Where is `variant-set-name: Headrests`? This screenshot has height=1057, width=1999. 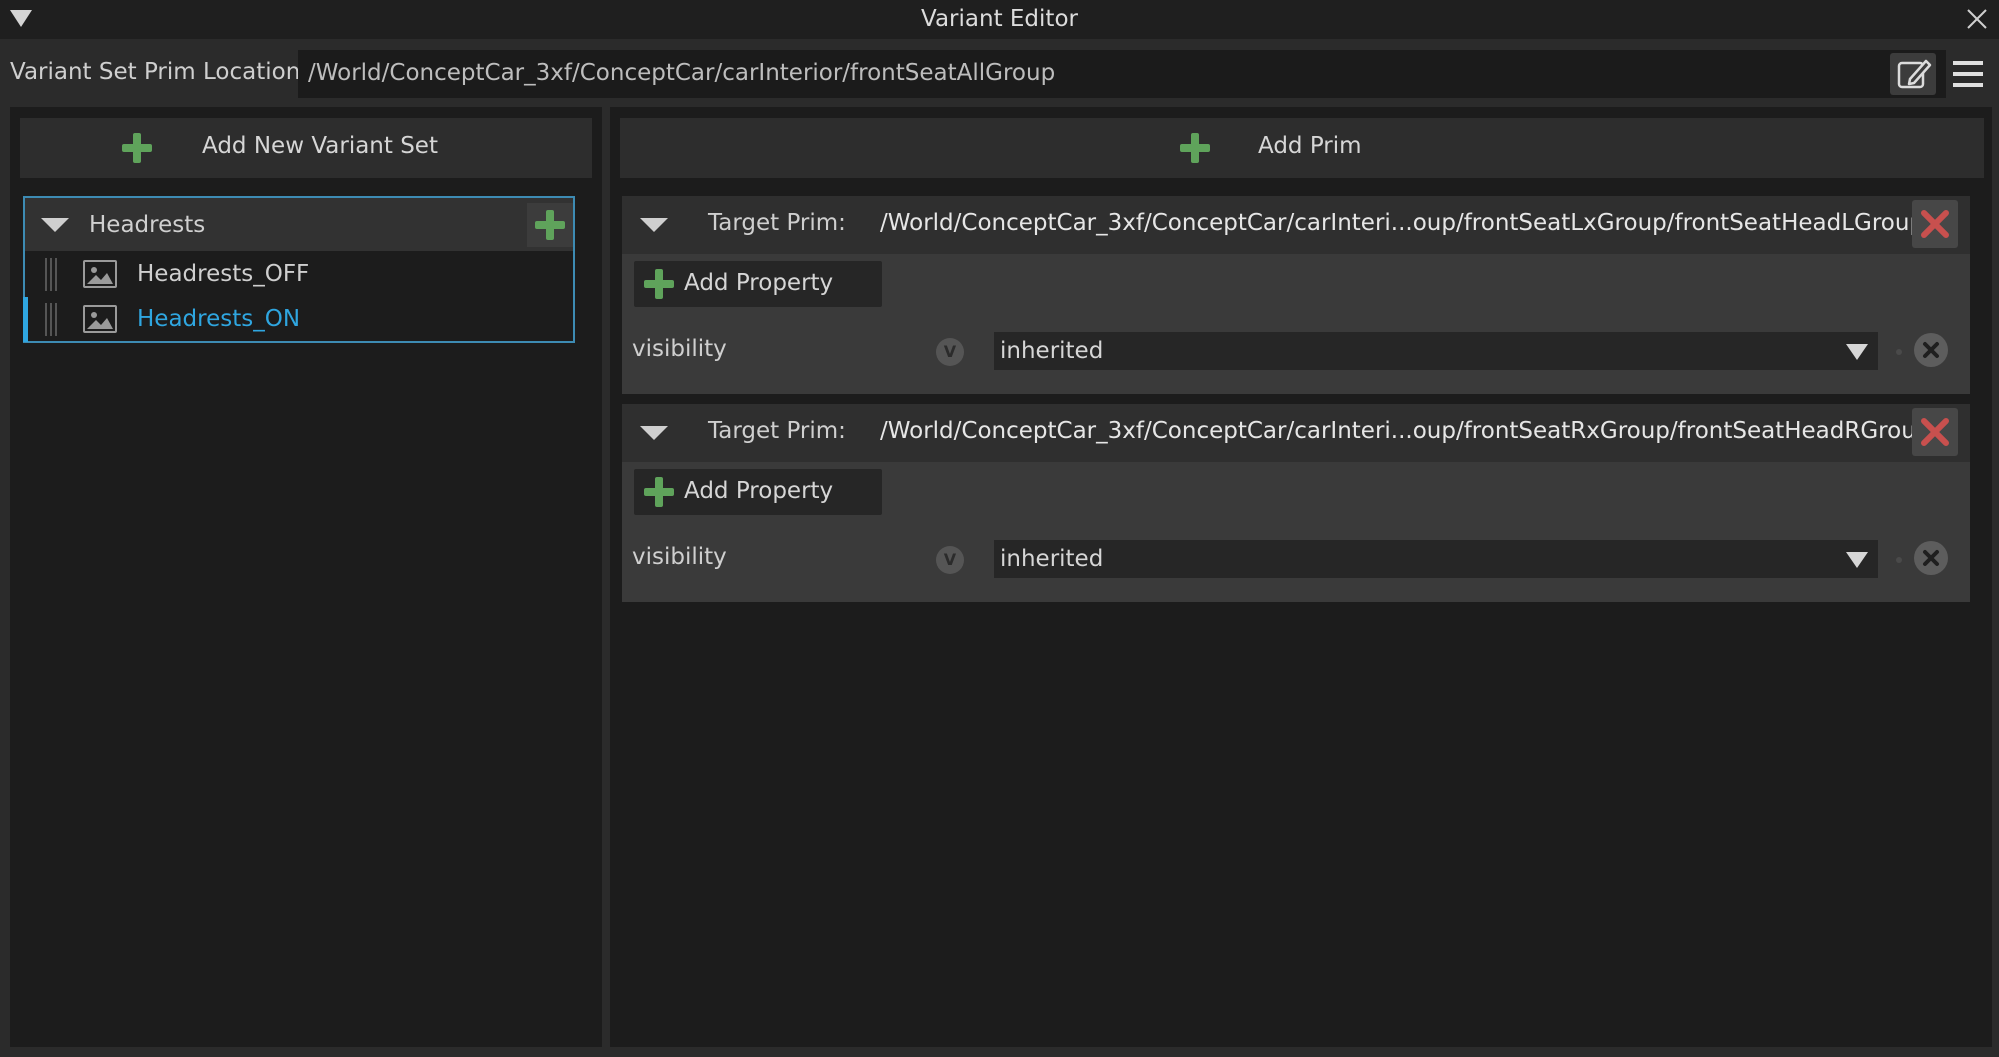 variant-set-name: Headrests is located at coordinates (147, 225).